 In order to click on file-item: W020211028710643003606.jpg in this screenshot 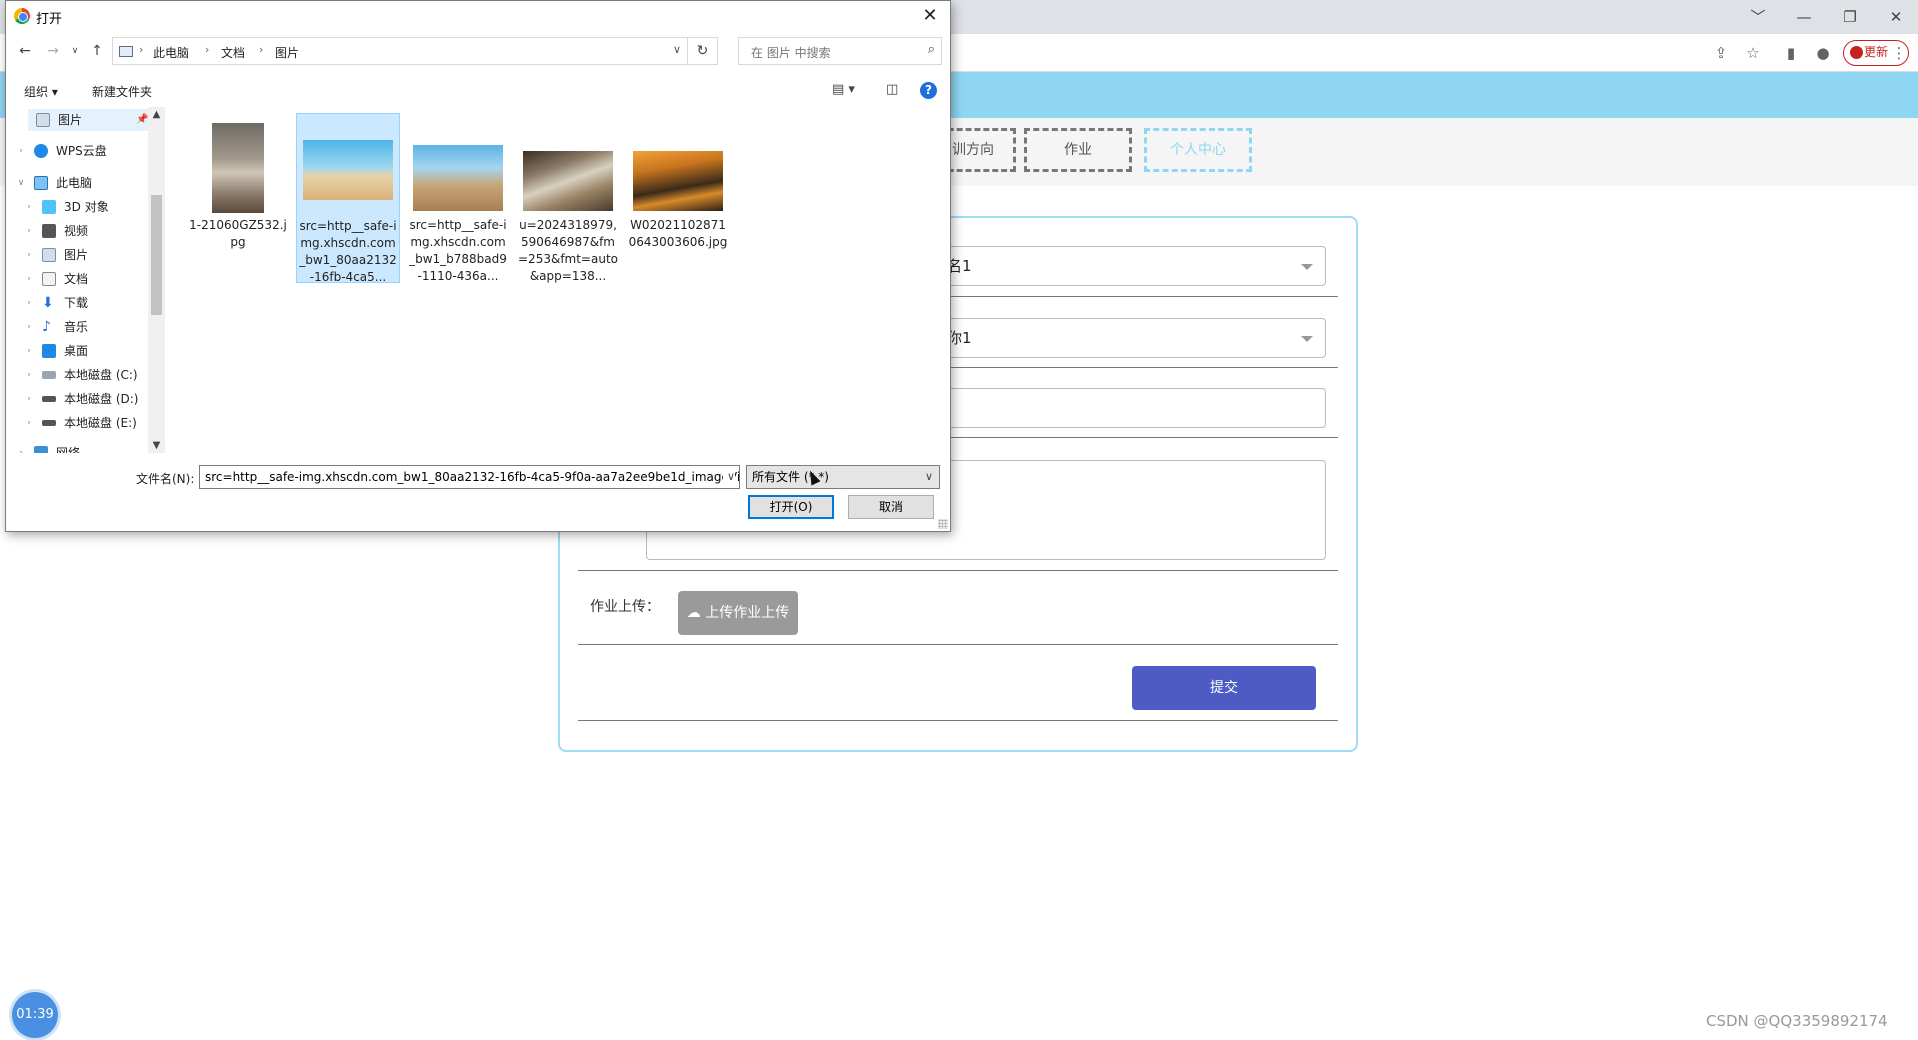, I will do `click(678, 198)`.